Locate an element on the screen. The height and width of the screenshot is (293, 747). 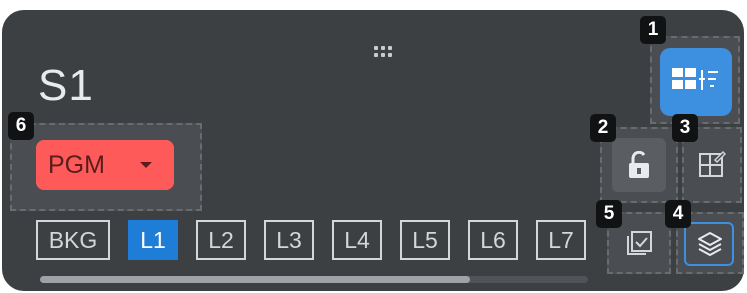
layer-button-l1: L1 is located at coordinates (153, 240).